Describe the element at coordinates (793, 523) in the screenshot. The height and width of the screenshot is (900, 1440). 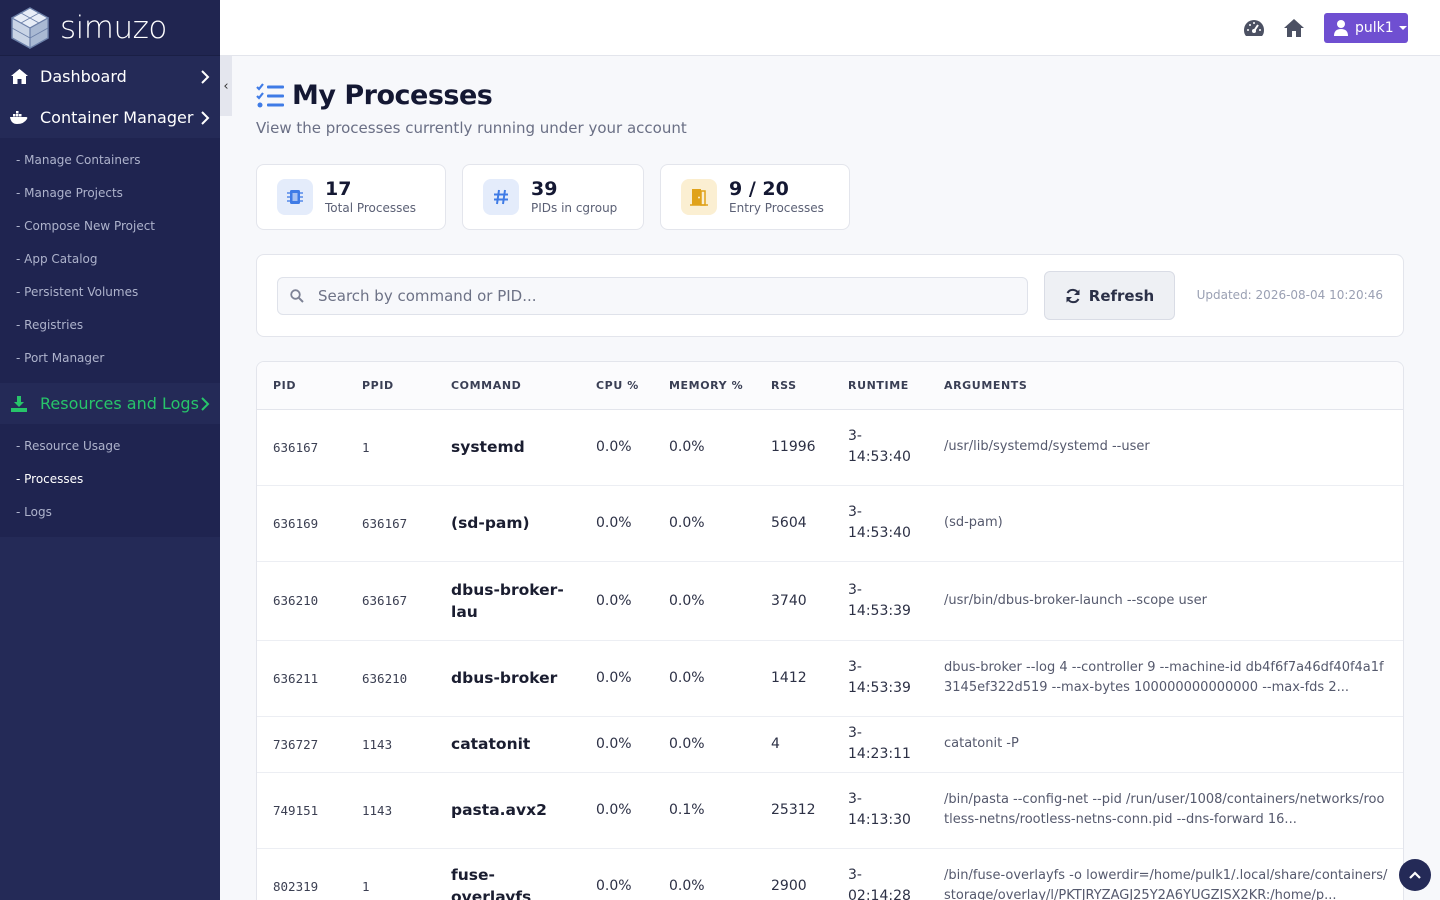
I see `cell-rss: 5604` at that location.